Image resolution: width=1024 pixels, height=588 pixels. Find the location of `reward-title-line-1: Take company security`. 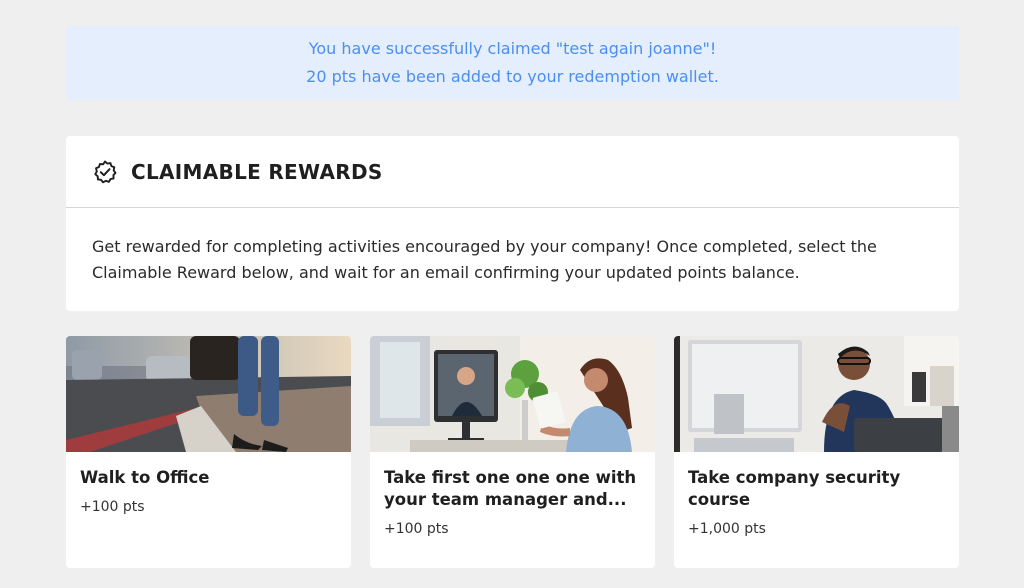

reward-title-line-1: Take company security is located at coordinates (794, 477).